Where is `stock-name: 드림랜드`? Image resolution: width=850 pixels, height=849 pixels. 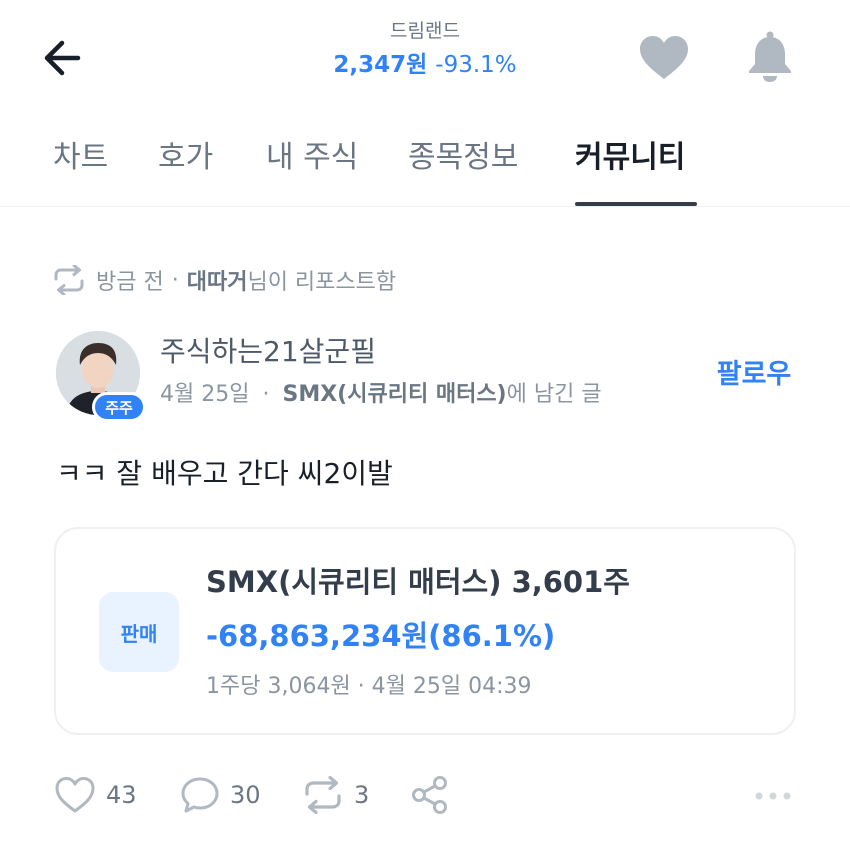
stock-name: 드림랜드 is located at coordinates (425, 31).